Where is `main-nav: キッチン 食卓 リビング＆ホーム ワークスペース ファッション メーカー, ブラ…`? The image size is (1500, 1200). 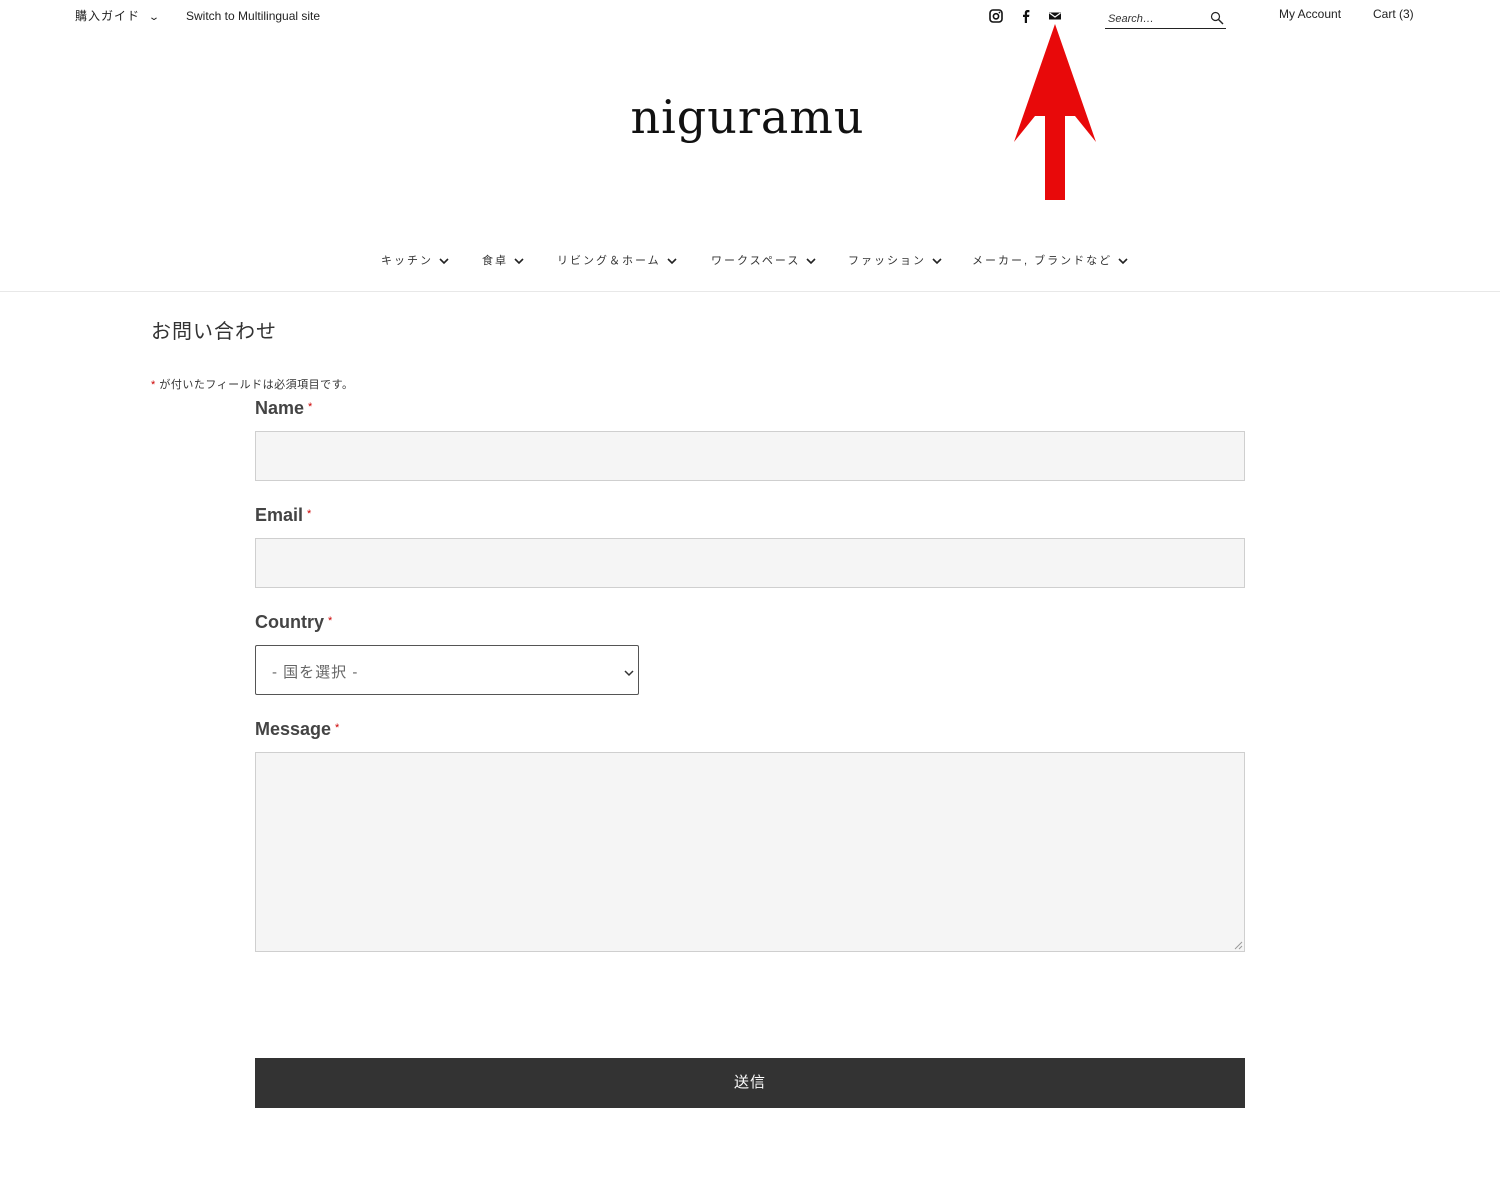 main-nav: キッチン 食卓 リビング＆ホーム ワークスペース ファッション メーカー, ブラ… is located at coordinates (750, 261).